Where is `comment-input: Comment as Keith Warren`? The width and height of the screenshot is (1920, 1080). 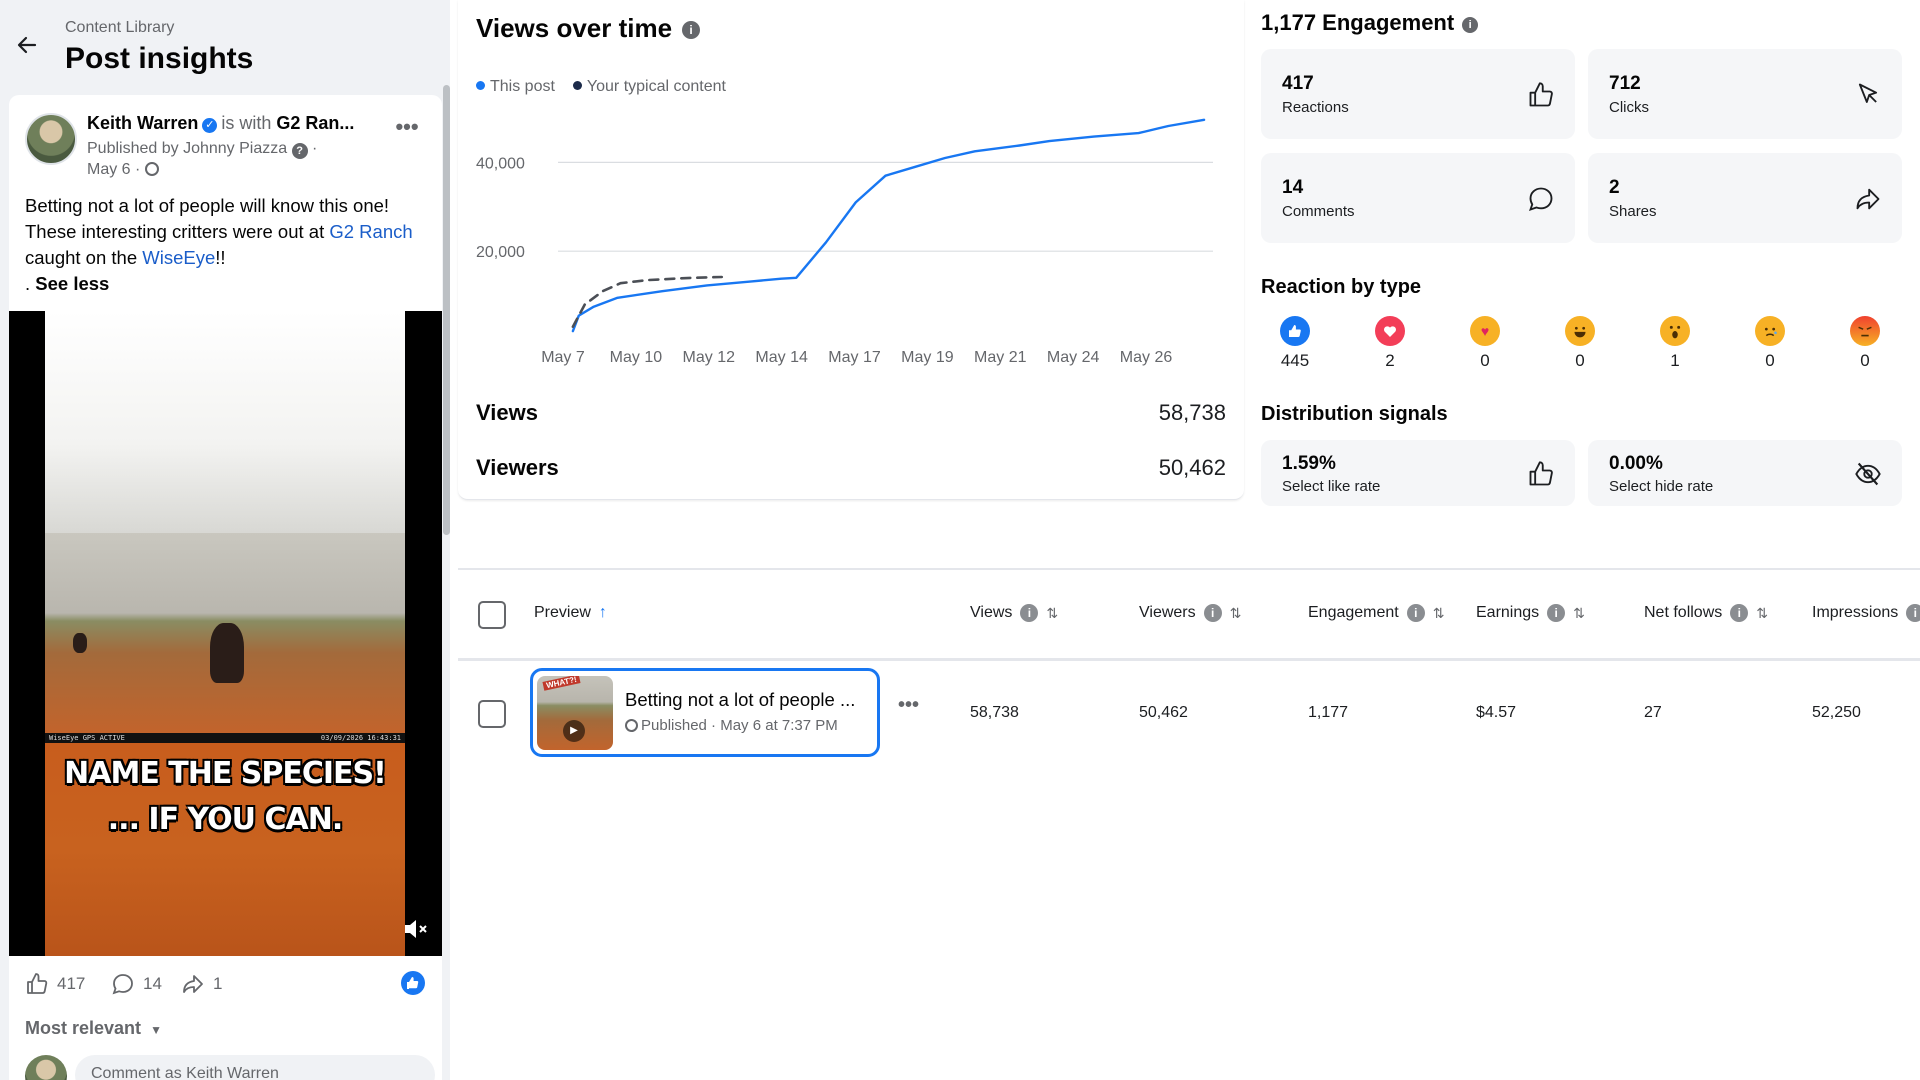
comment-input: Comment as Keith Warren is located at coordinates (255, 1067).